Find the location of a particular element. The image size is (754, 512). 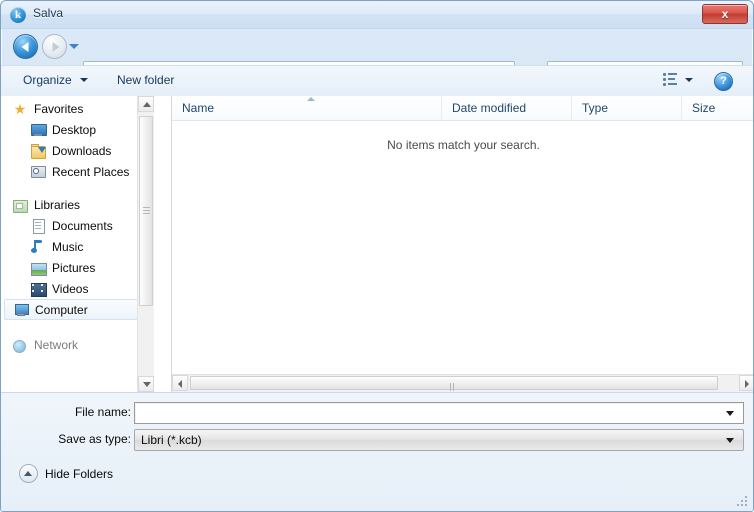

sidebar-item-label: Favorites is located at coordinates (59, 108).